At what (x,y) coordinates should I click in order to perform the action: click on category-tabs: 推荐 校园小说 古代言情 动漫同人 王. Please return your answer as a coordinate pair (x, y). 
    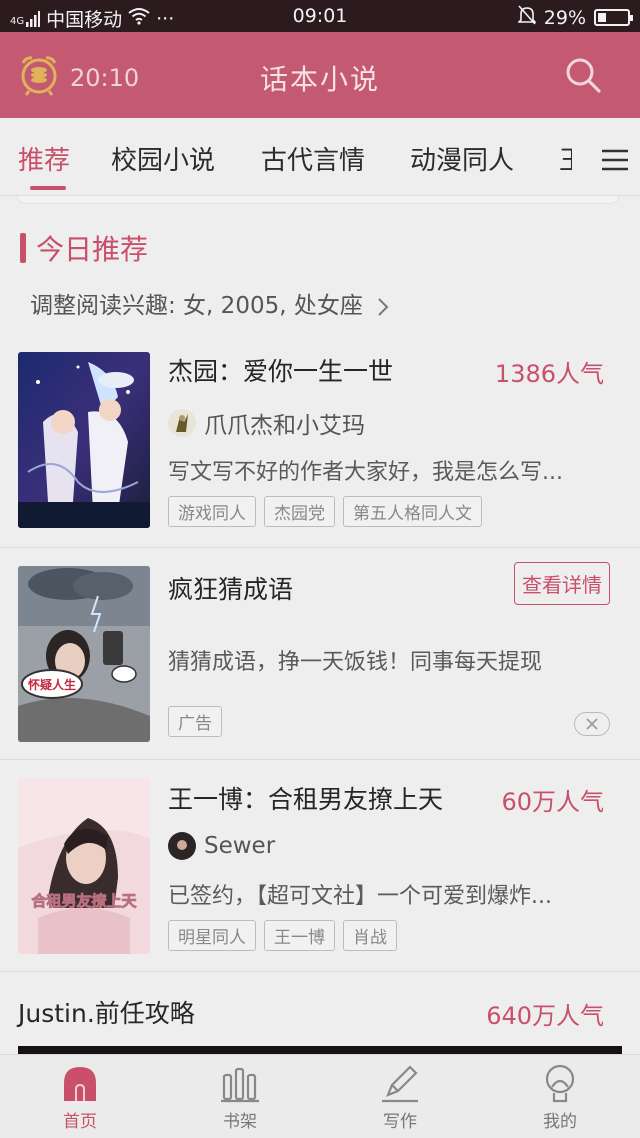
    Looking at the image, I should click on (320, 157).